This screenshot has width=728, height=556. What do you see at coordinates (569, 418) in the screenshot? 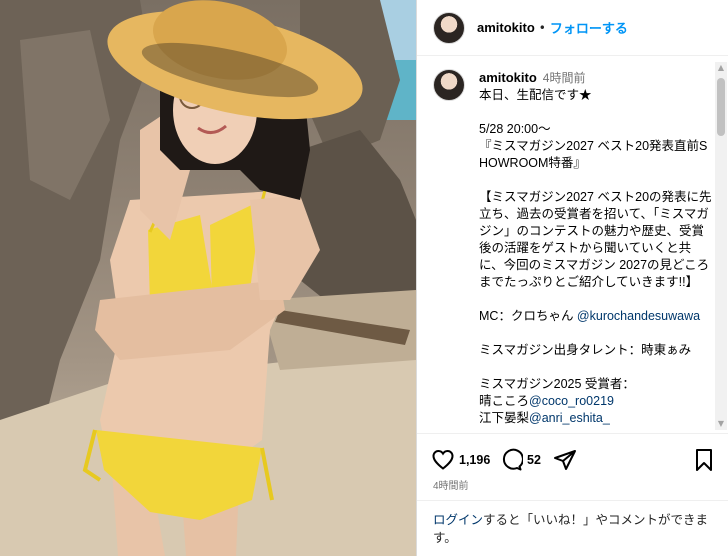
I see `mention-anri: @anri_eshita_` at bounding box center [569, 418].